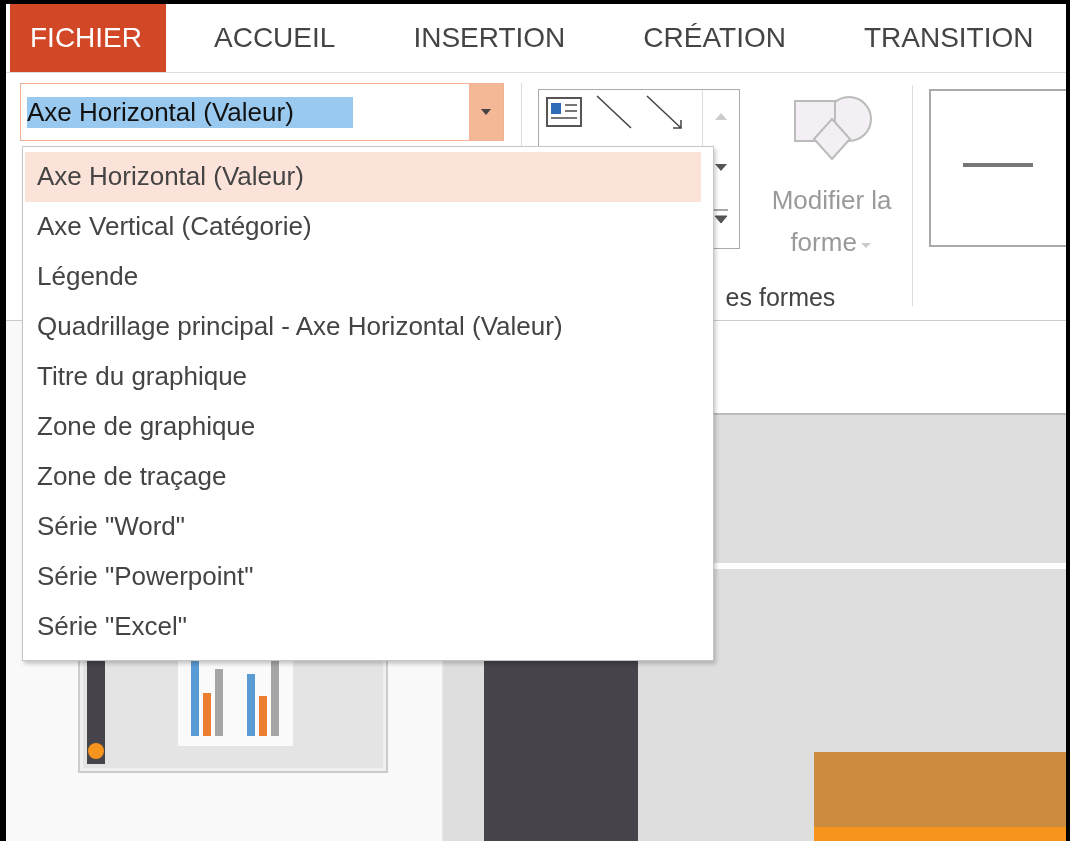 This screenshot has height=841, width=1070. Describe the element at coordinates (363, 377) in the screenshot. I see `dropdown-option: Titre du graphique` at that location.